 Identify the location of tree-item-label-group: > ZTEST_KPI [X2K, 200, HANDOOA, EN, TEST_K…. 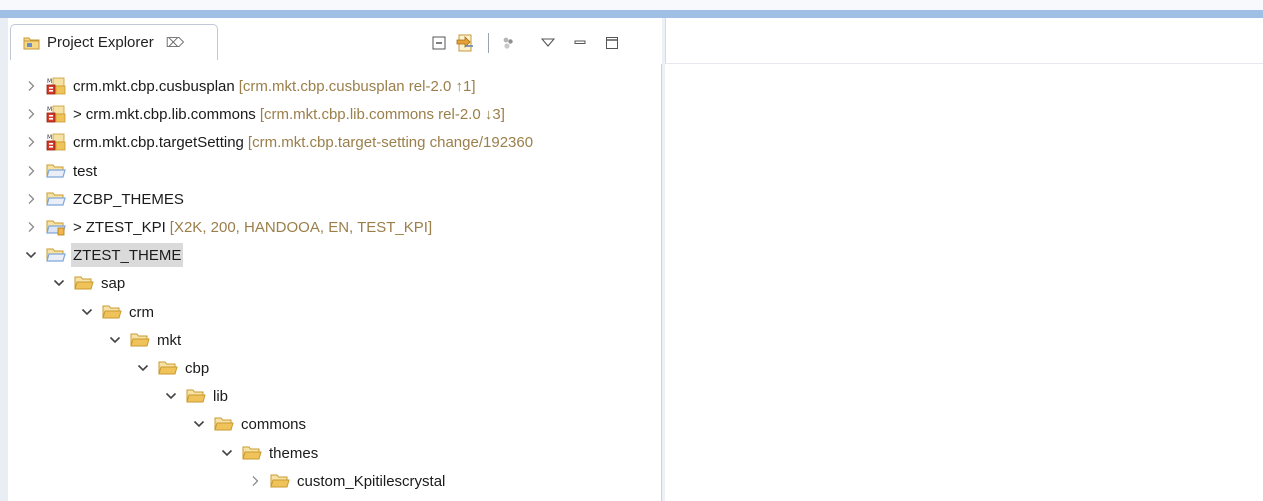
(252, 227).